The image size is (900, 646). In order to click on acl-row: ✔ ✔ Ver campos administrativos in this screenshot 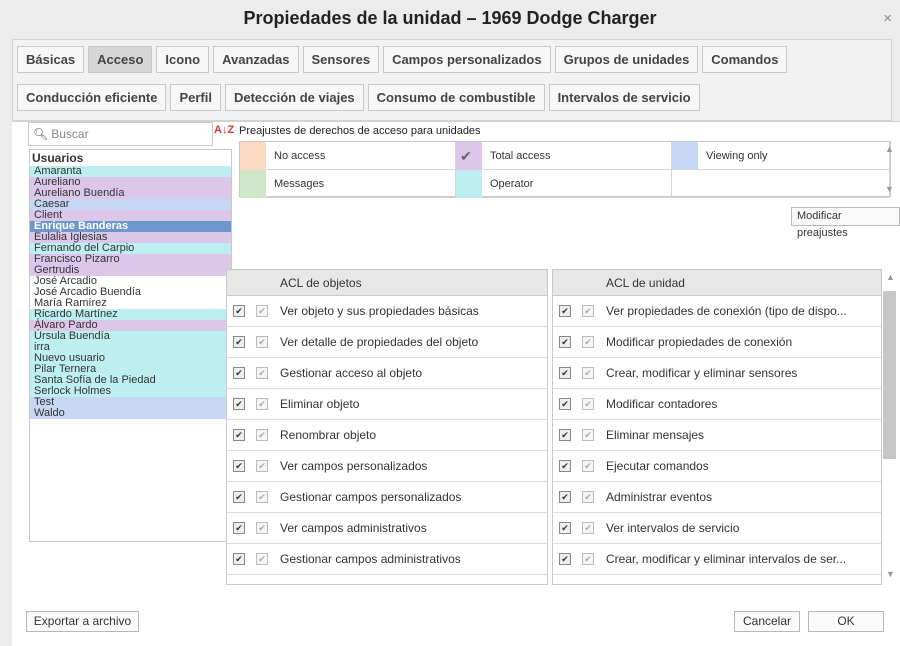, I will do `click(387, 528)`.